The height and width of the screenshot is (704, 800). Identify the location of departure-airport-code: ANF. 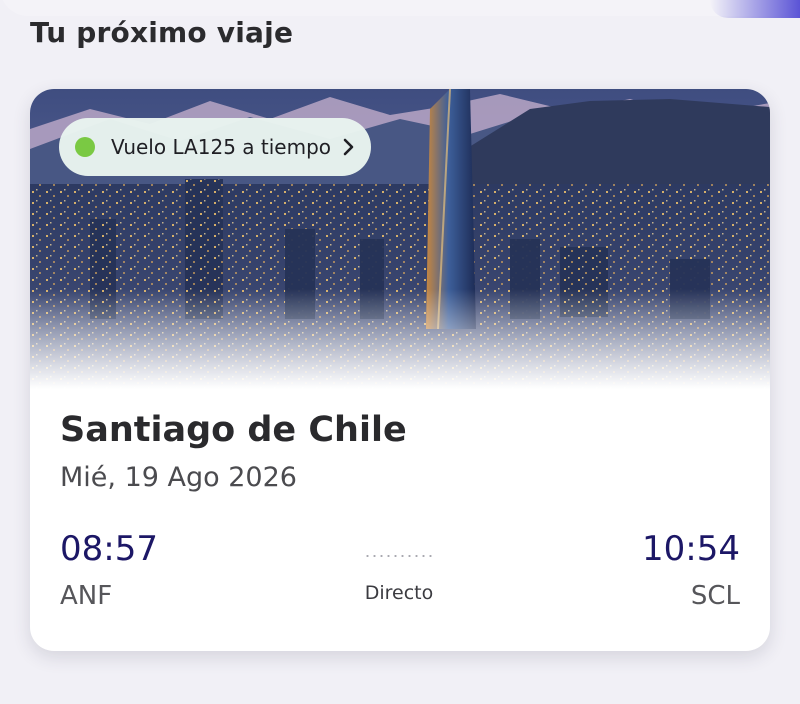
(86, 596).